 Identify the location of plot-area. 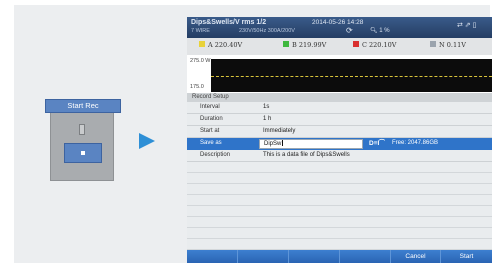
(351, 75).